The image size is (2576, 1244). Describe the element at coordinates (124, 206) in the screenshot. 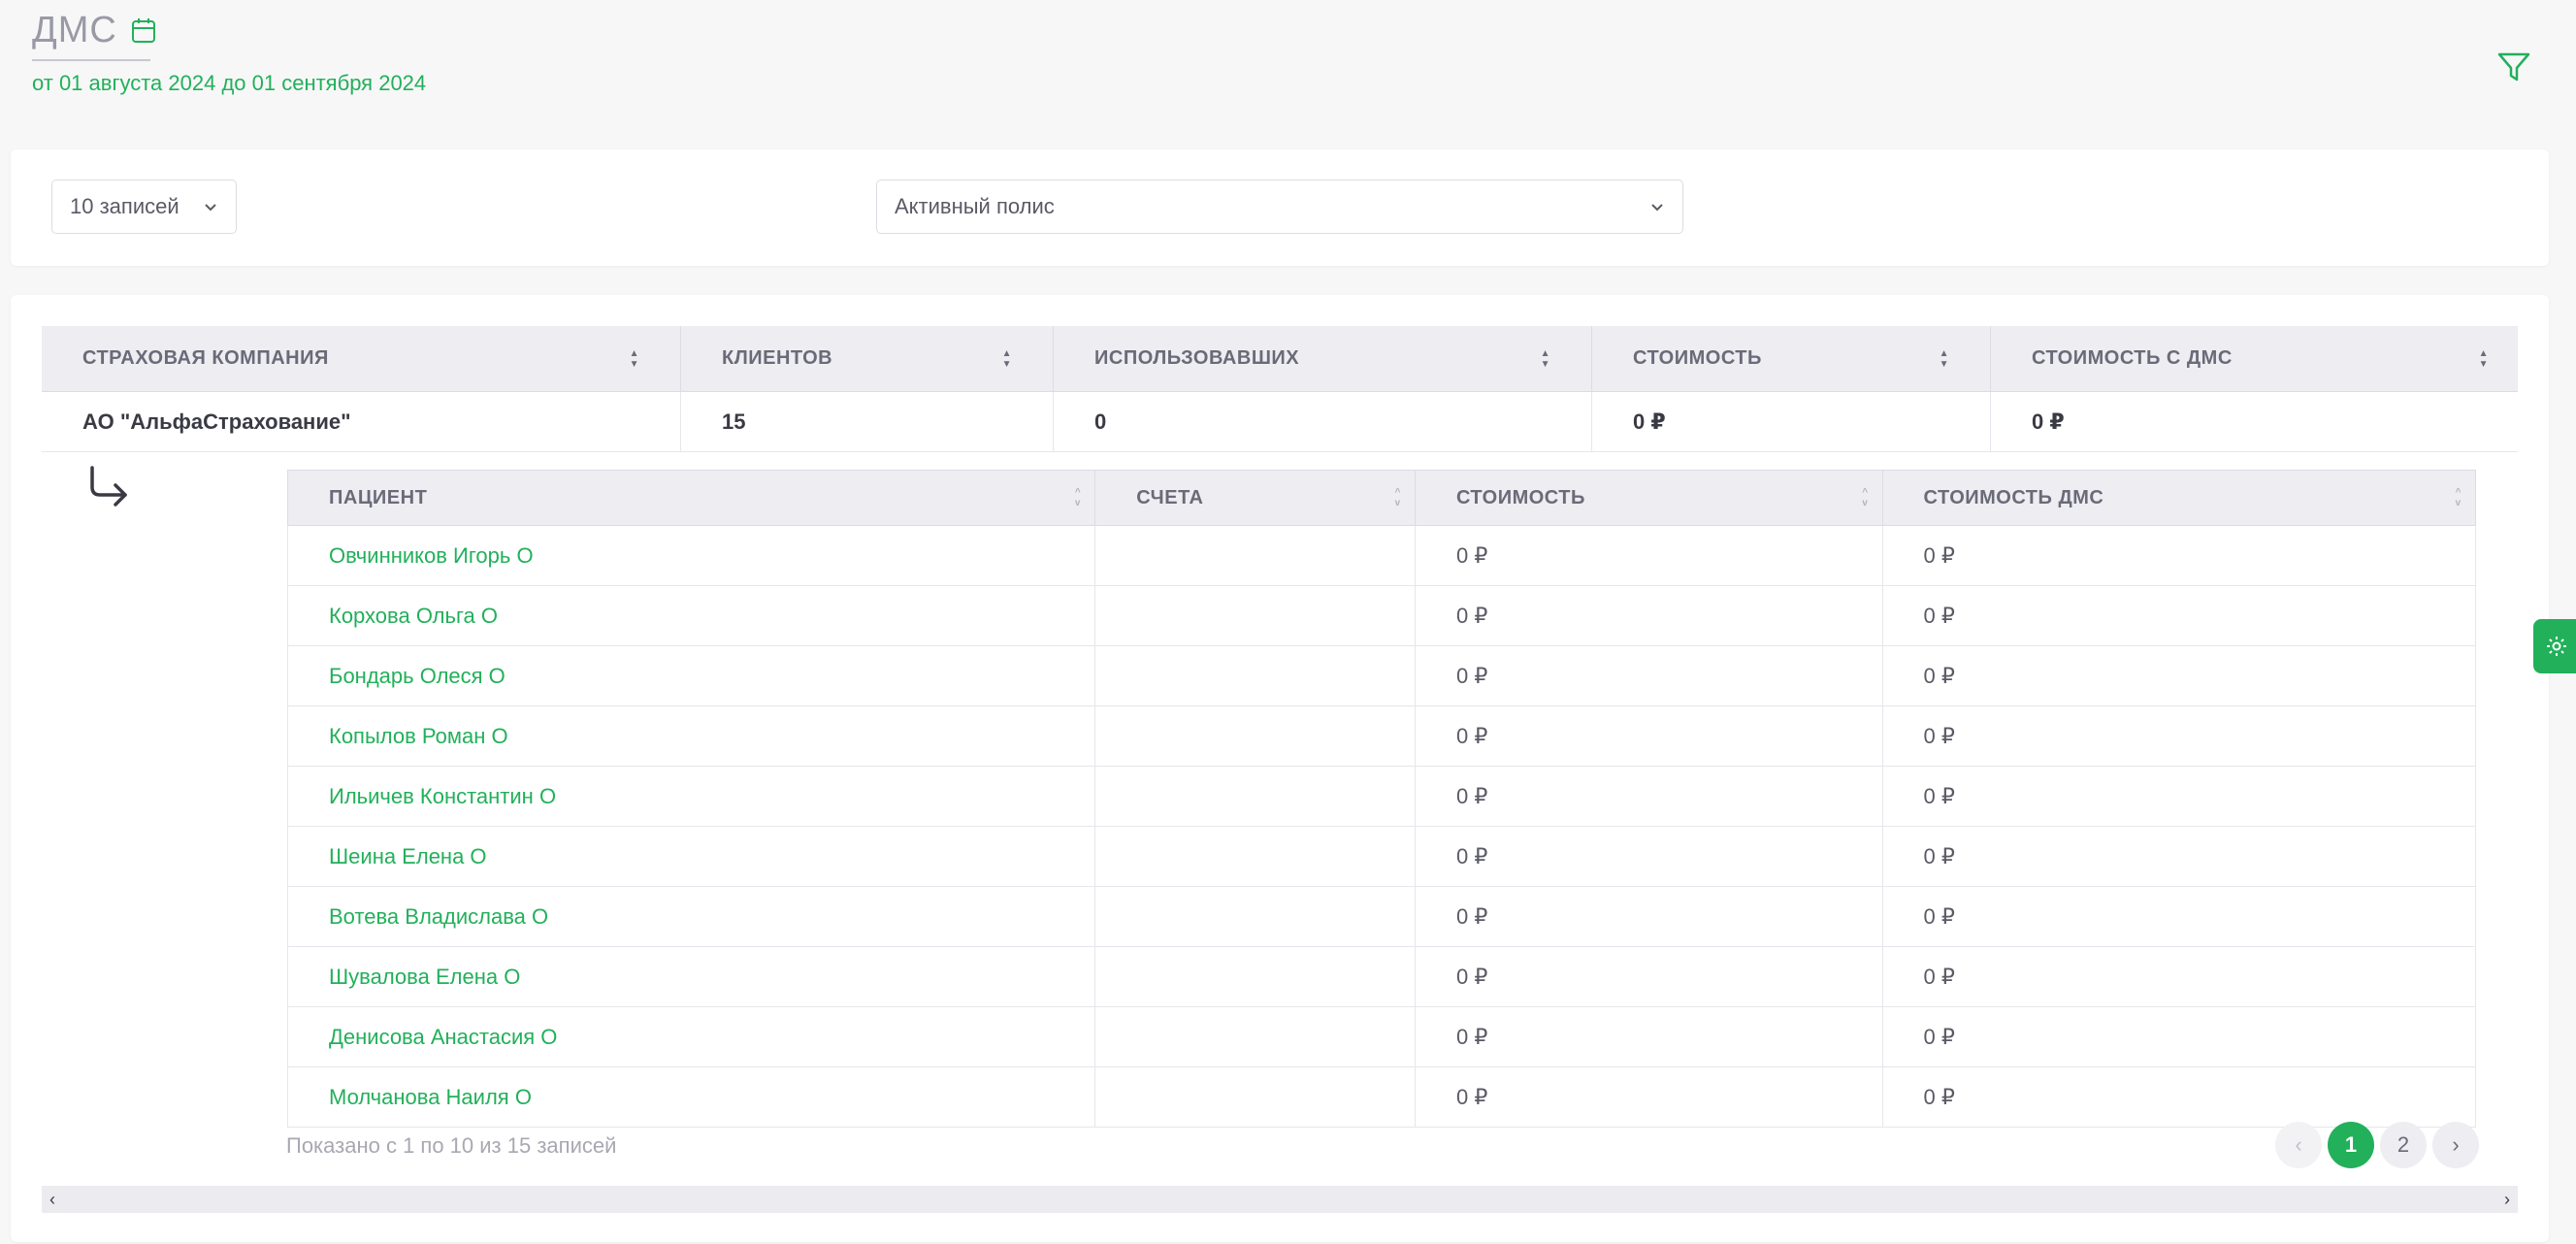

I see `records-per-page-value: 10 записей` at that location.